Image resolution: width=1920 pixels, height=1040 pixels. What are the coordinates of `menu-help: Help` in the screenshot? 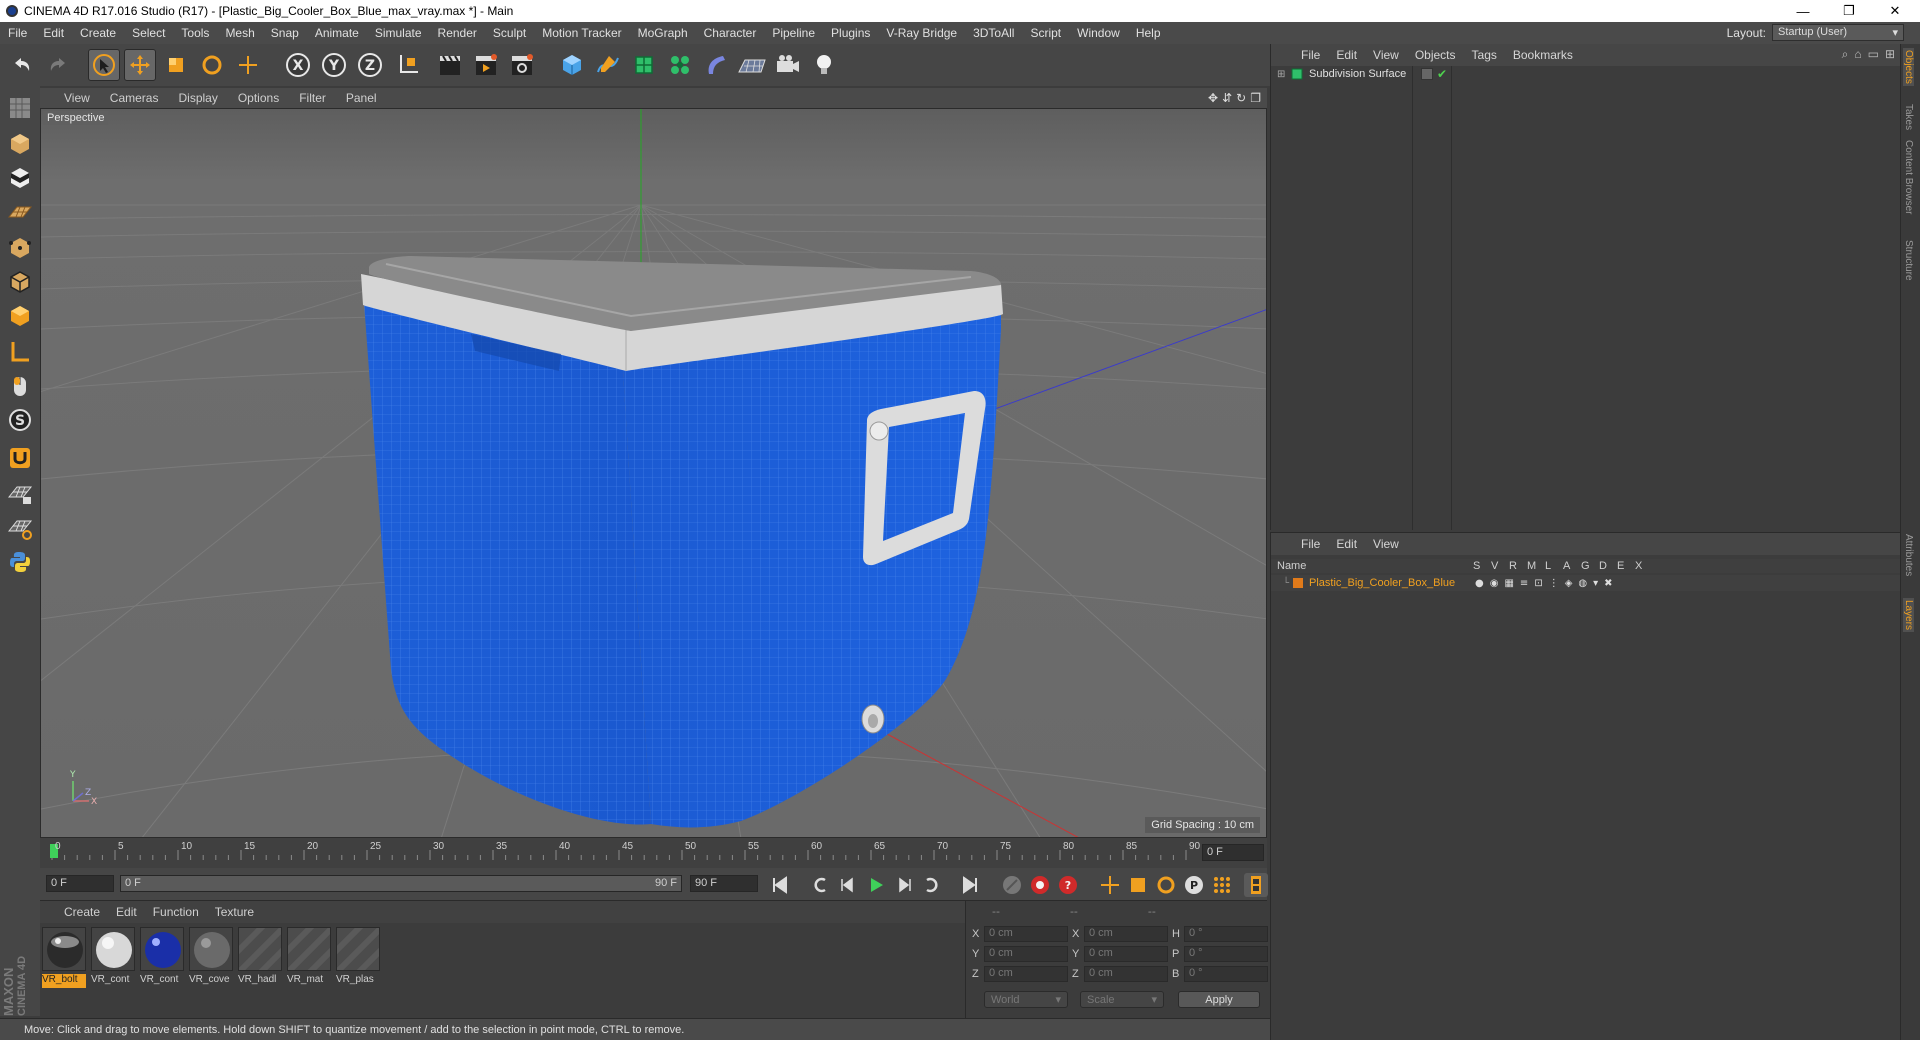 It's located at (1148, 33).